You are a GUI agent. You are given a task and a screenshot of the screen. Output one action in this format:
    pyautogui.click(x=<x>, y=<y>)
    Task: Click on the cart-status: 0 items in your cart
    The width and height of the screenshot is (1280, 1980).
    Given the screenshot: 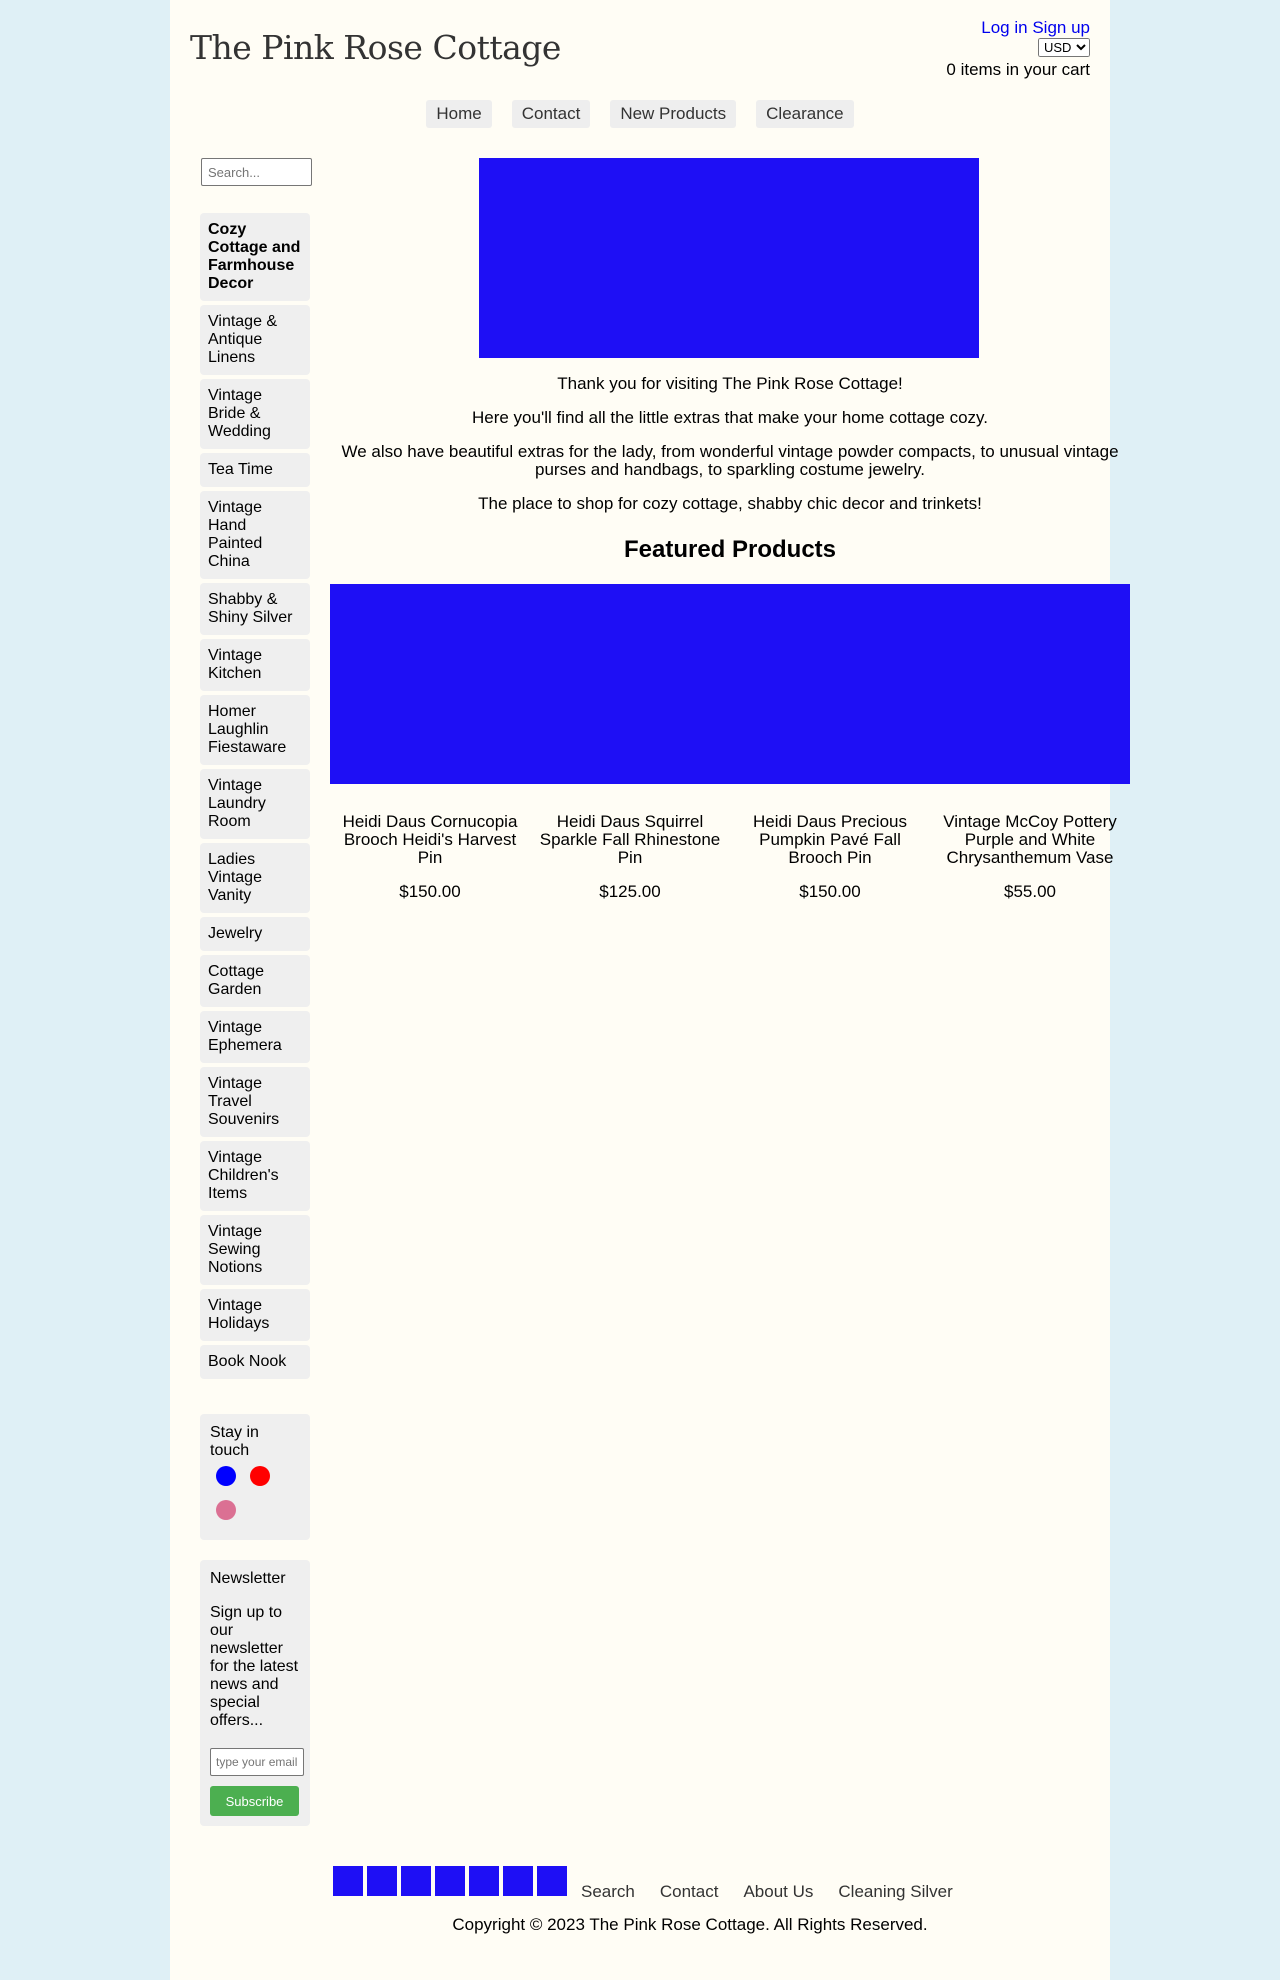 What is the action you would take?
    pyautogui.click(x=1018, y=70)
    